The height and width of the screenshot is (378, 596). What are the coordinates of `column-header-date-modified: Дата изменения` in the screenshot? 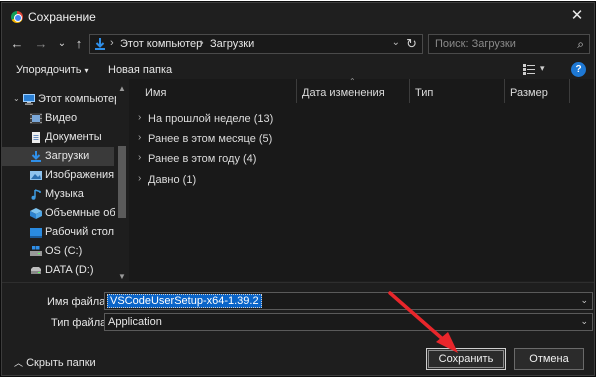 It's located at (352, 91).